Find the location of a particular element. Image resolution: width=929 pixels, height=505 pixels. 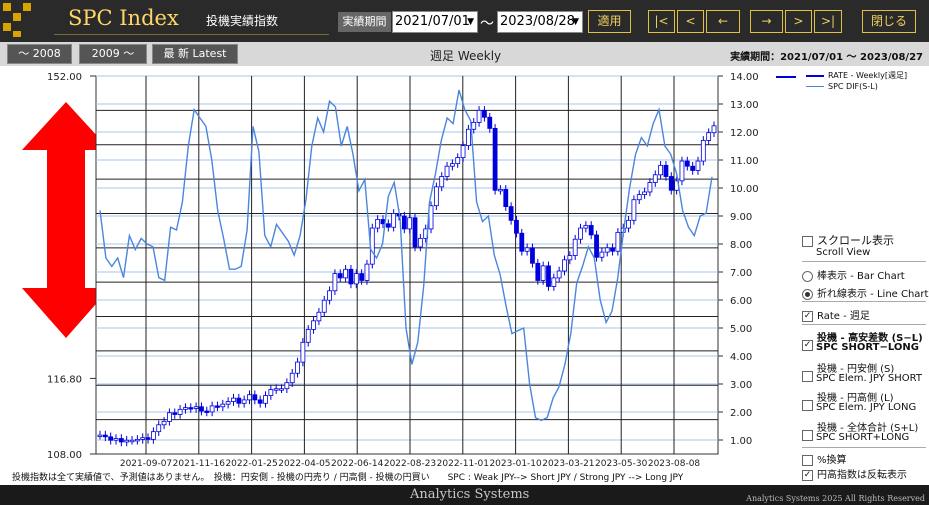

x-tick-label: 2021-11-16 is located at coordinates (199, 464).